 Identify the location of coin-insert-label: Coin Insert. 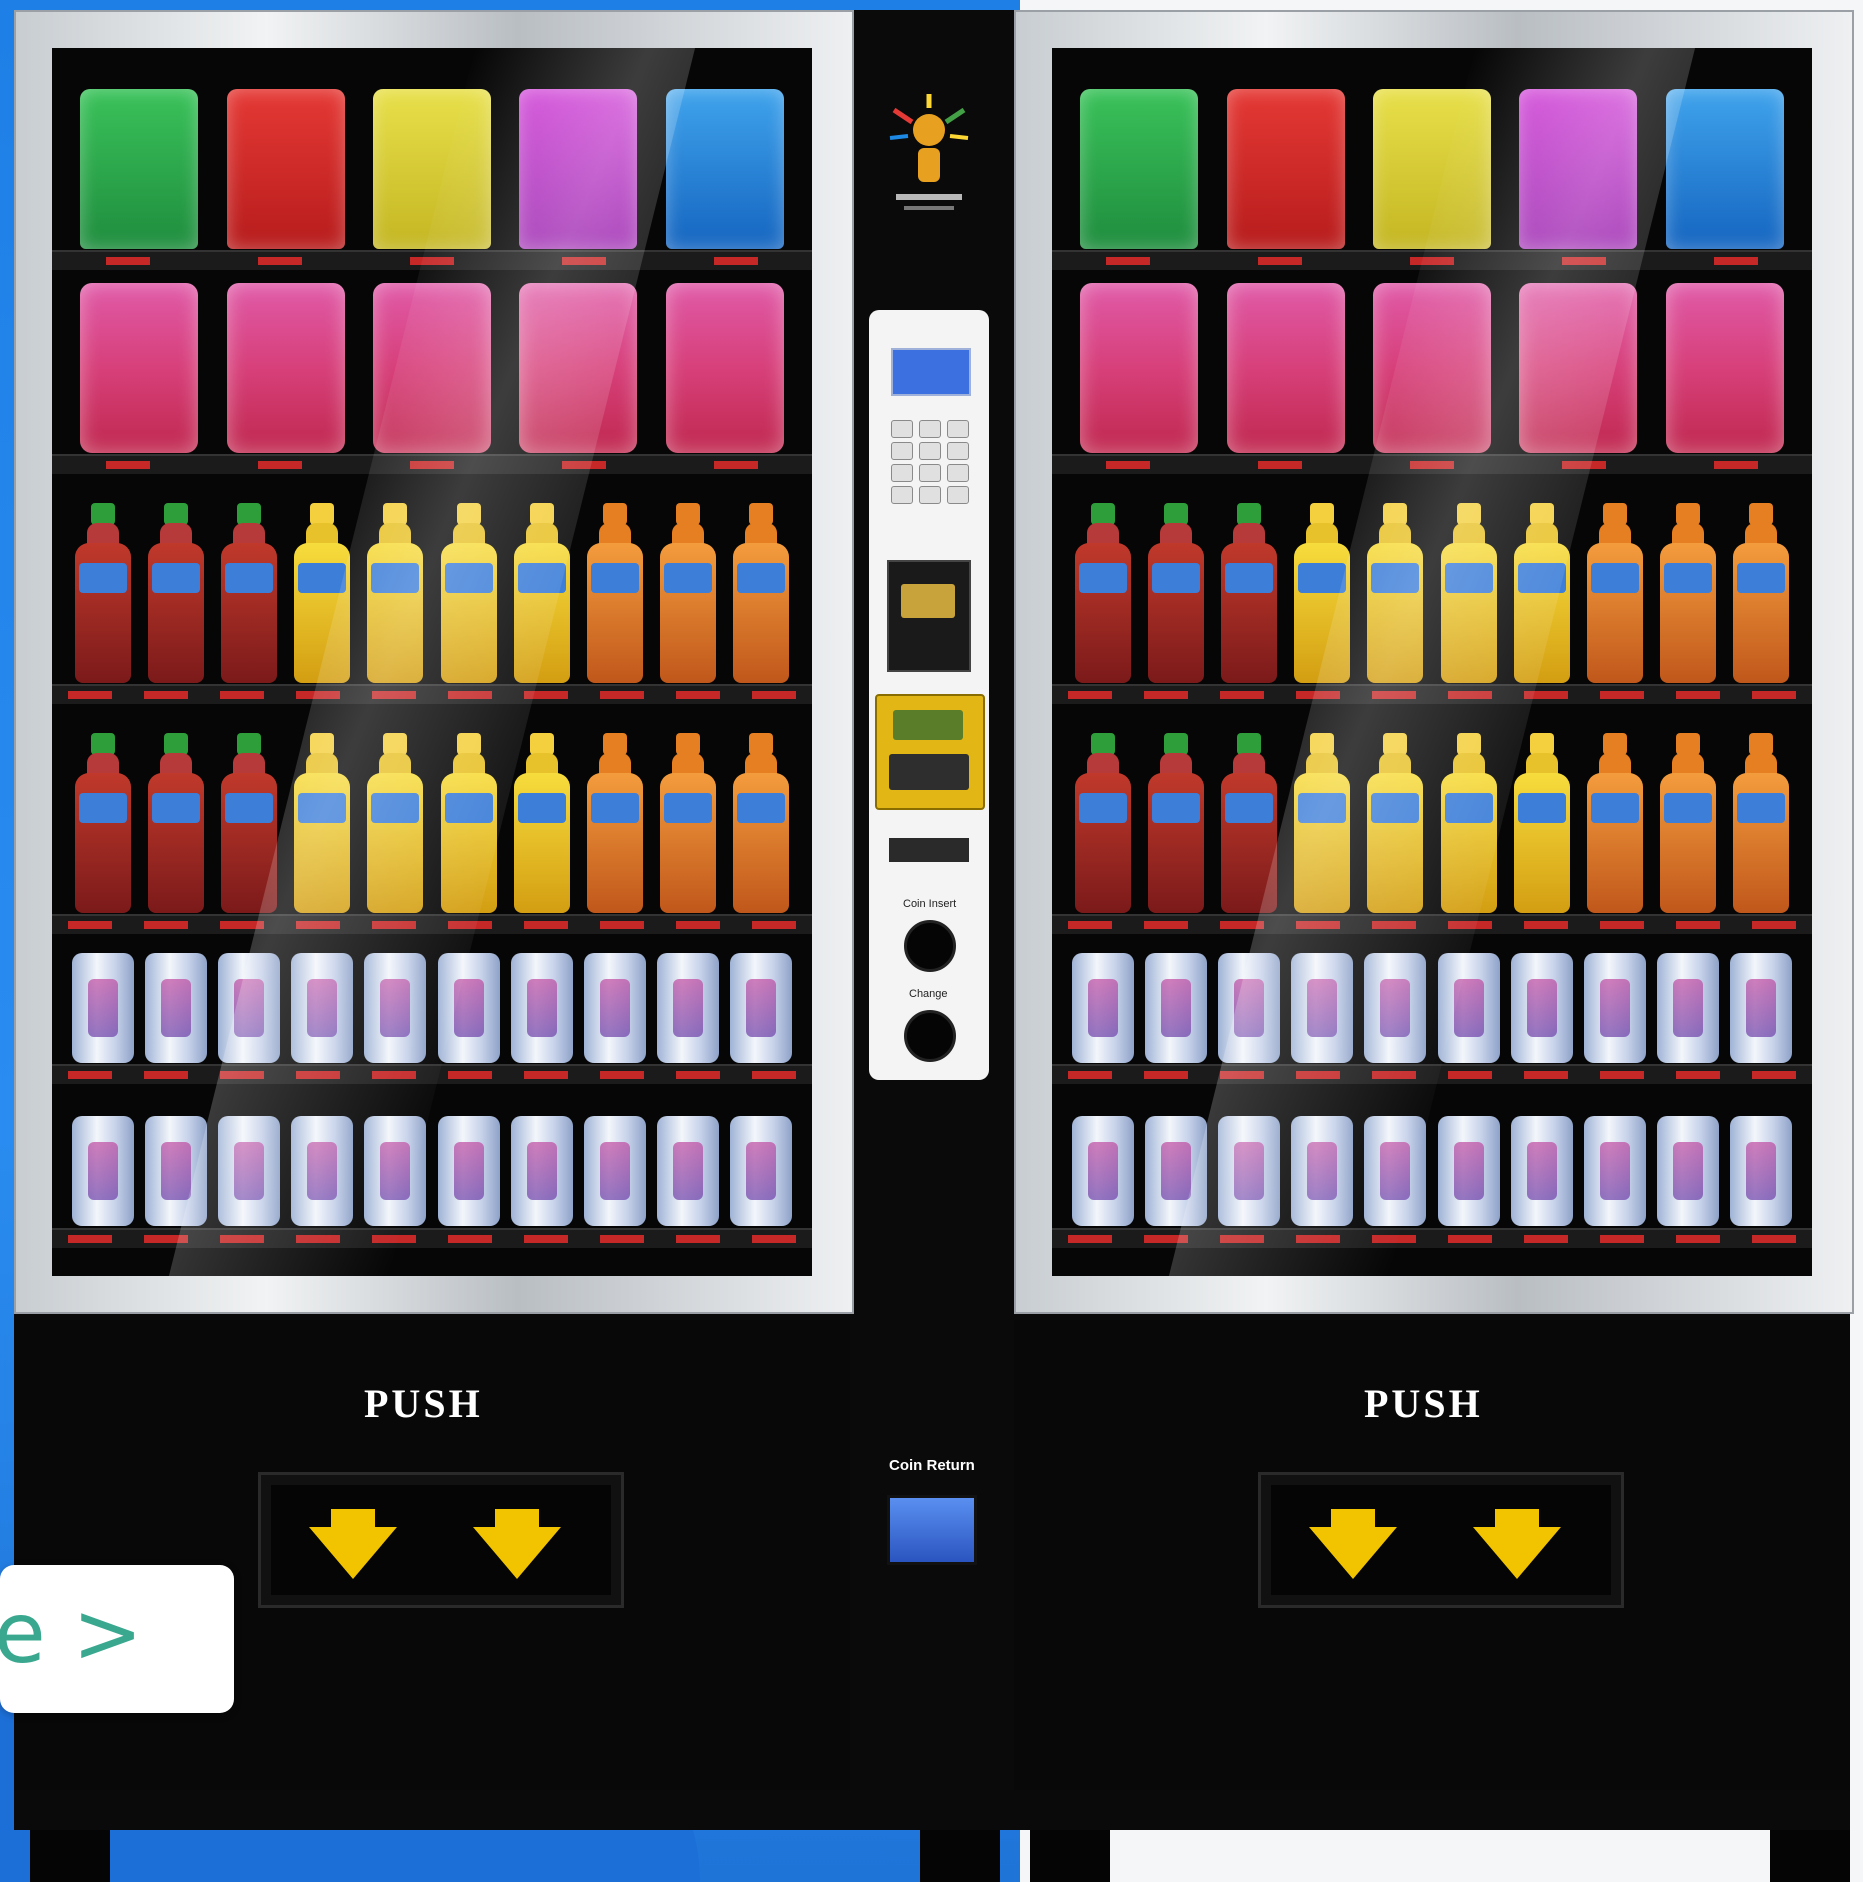
(930, 904).